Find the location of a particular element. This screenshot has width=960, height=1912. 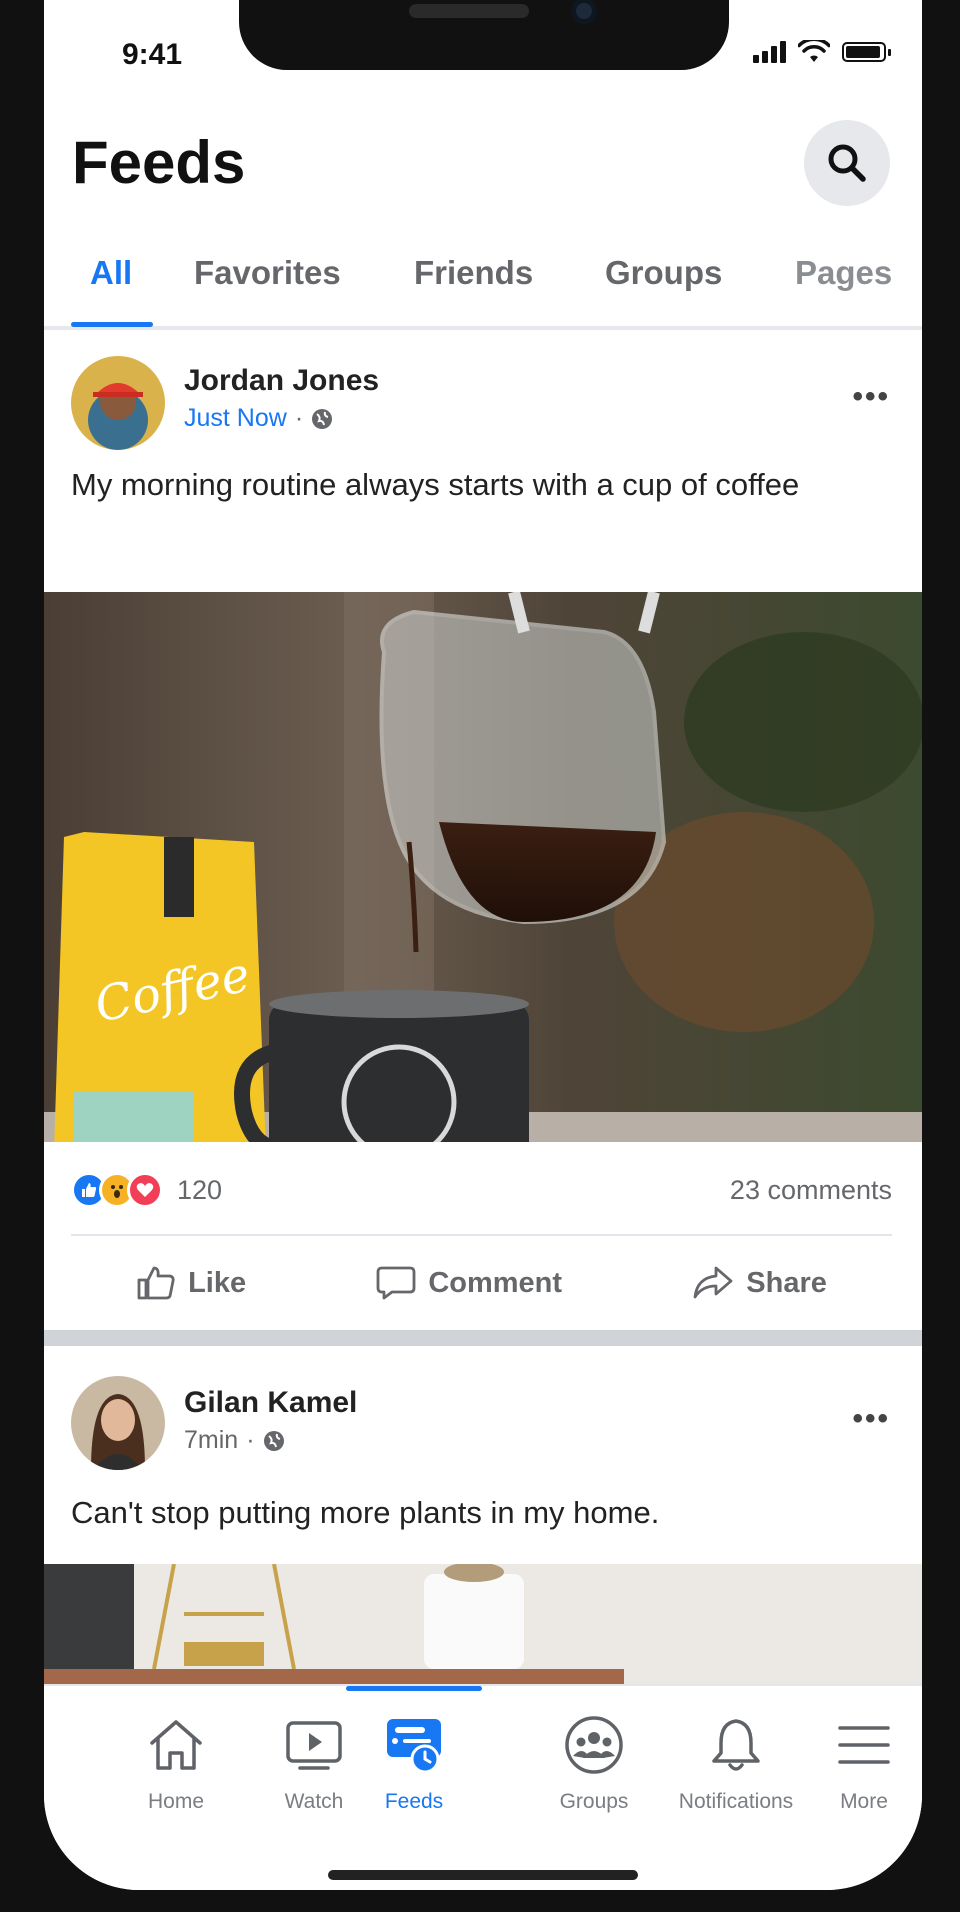

home-icon is located at coordinates (176, 1745).